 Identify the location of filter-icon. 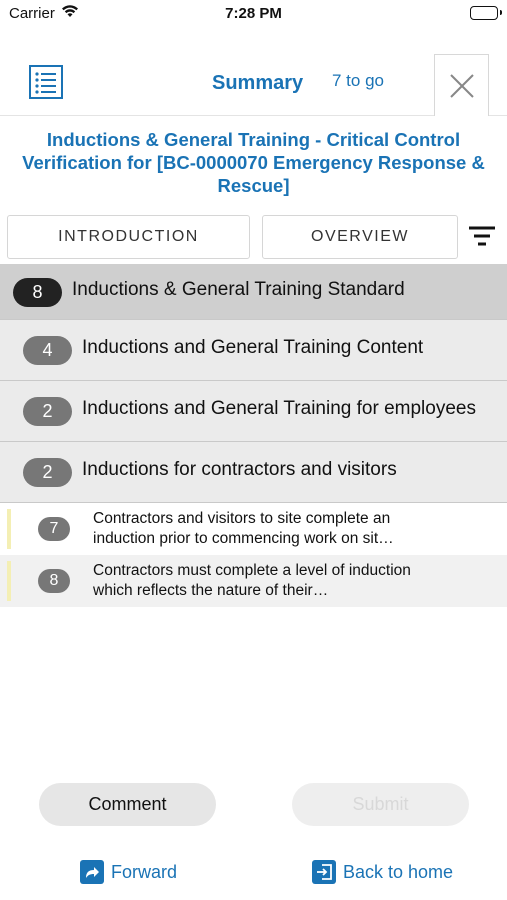
(482, 236).